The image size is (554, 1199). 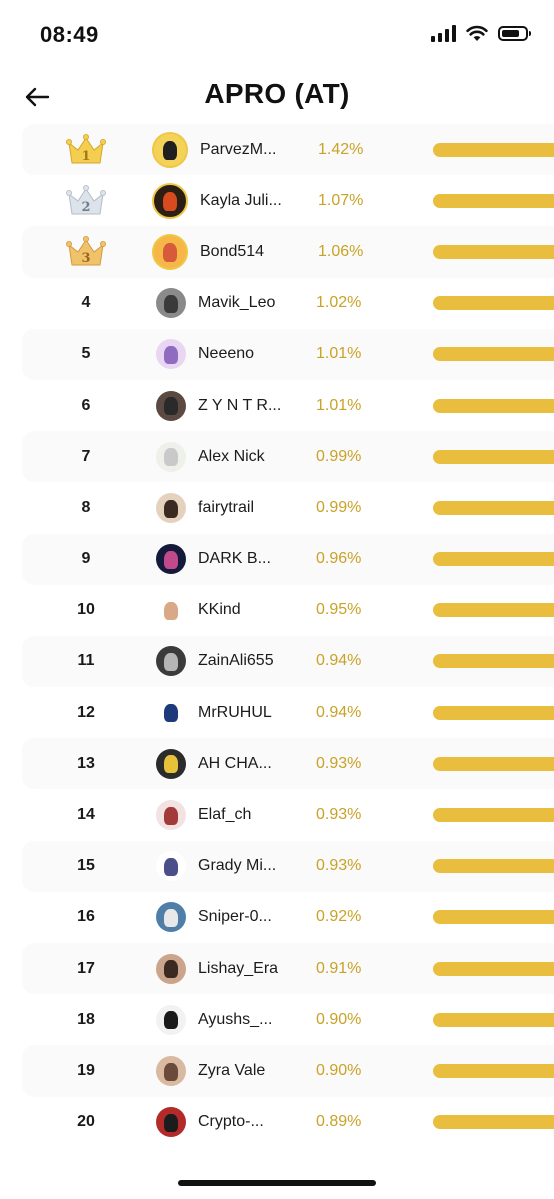 What do you see at coordinates (235, 712) in the screenshot?
I see `username: MrRUHUL` at bounding box center [235, 712].